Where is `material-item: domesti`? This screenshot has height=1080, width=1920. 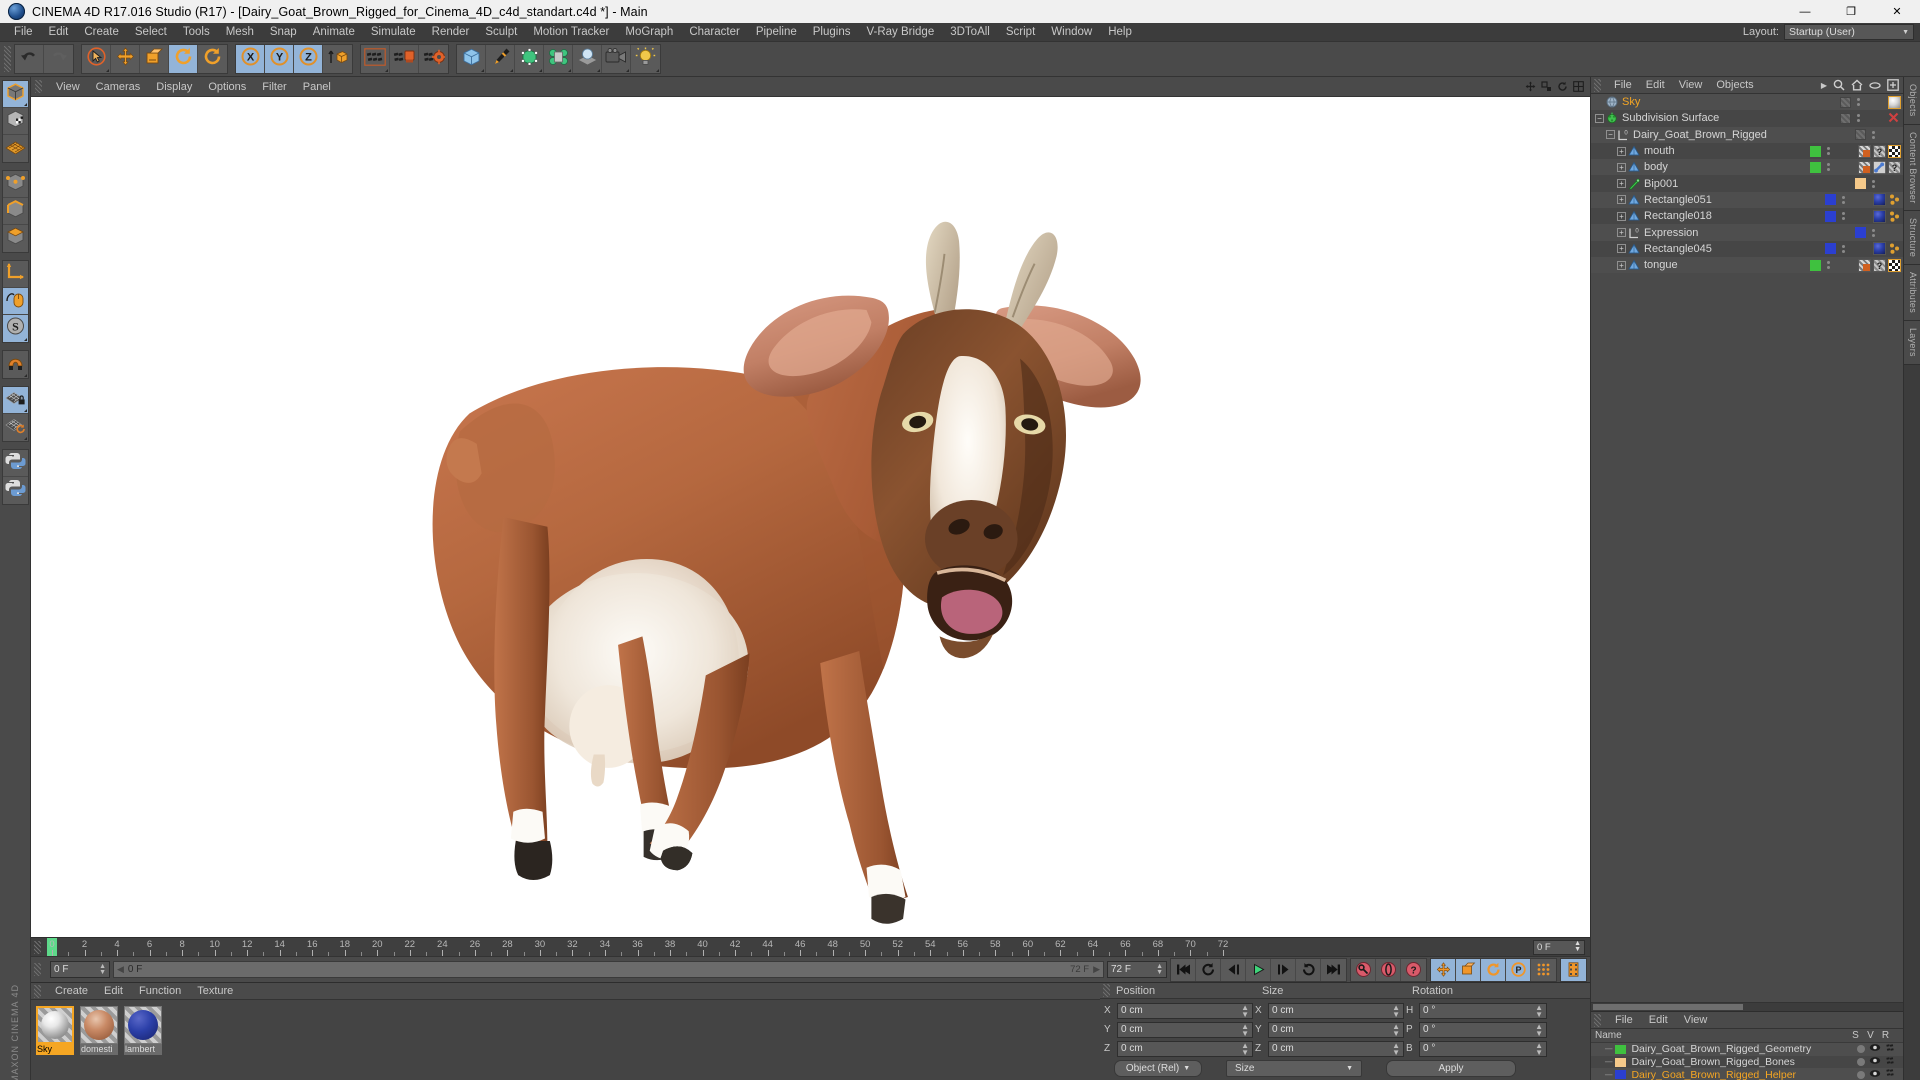
material-item: domesti is located at coordinates (99, 1030).